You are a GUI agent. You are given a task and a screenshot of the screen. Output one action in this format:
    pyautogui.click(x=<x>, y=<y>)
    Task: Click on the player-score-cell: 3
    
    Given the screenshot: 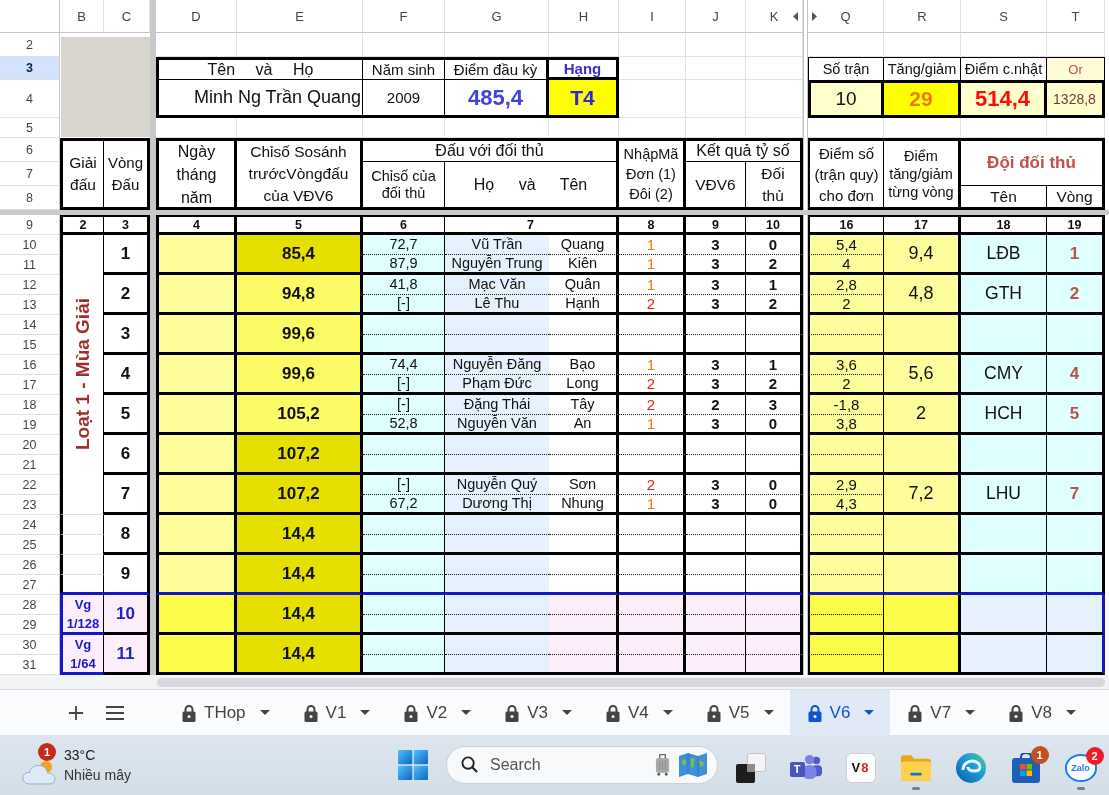 What is the action you would take?
    pyautogui.click(x=716, y=305)
    